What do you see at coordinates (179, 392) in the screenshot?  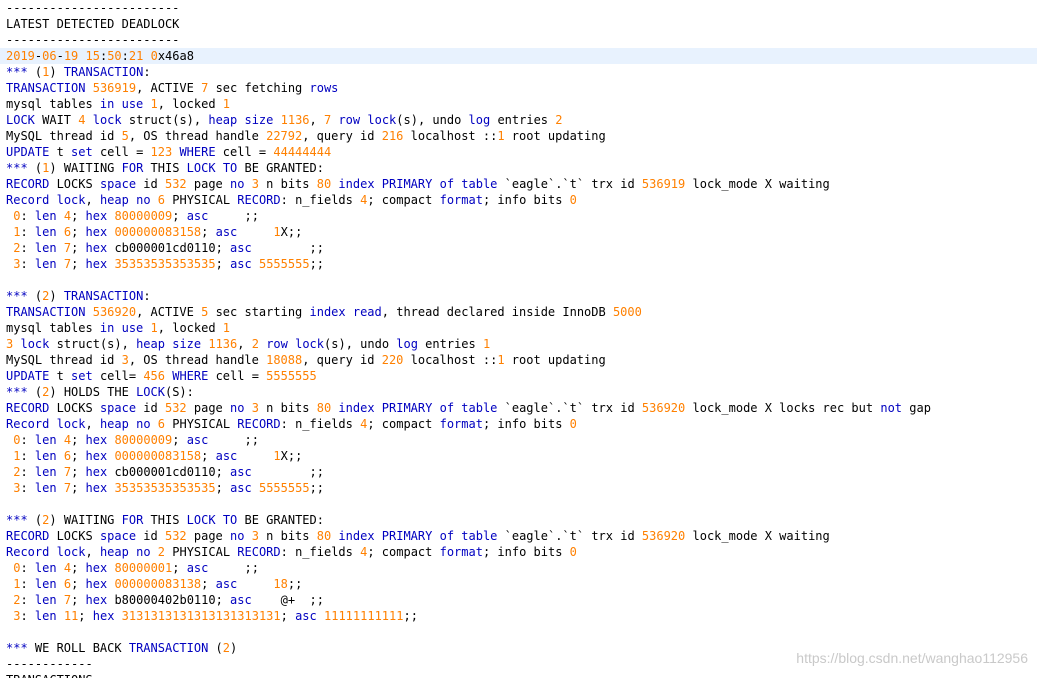 I see `text-token: (S):` at bounding box center [179, 392].